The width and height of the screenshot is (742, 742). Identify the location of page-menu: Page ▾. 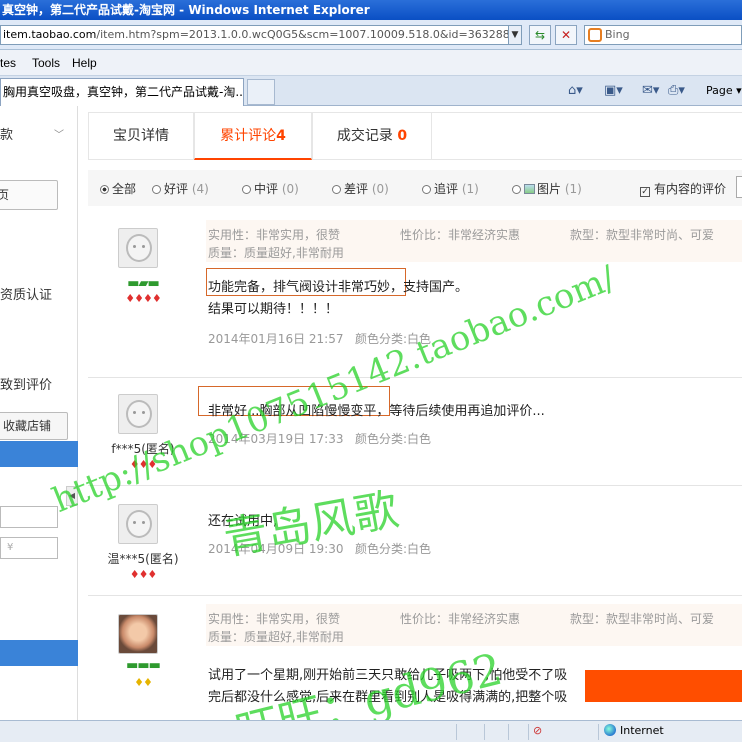
(724, 90).